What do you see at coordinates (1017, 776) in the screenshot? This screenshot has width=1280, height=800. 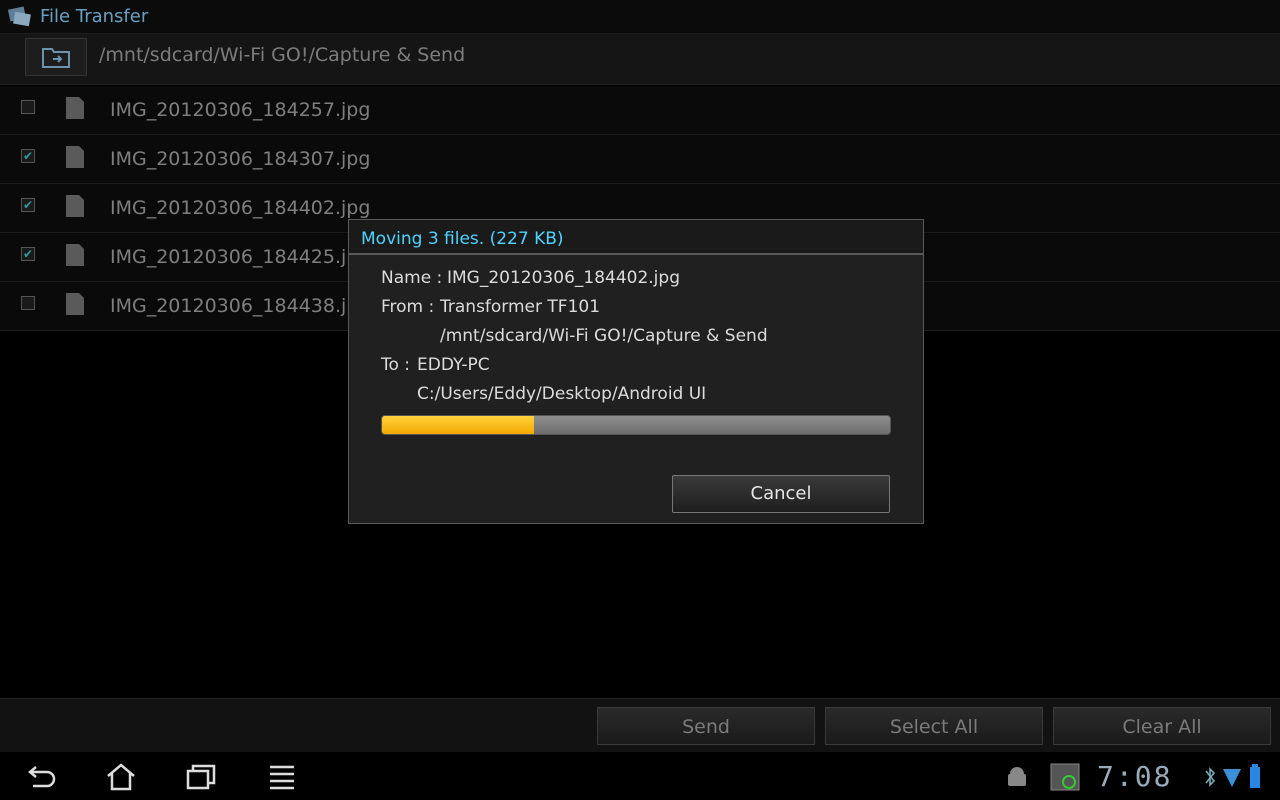 I see `android-debug-icon` at bounding box center [1017, 776].